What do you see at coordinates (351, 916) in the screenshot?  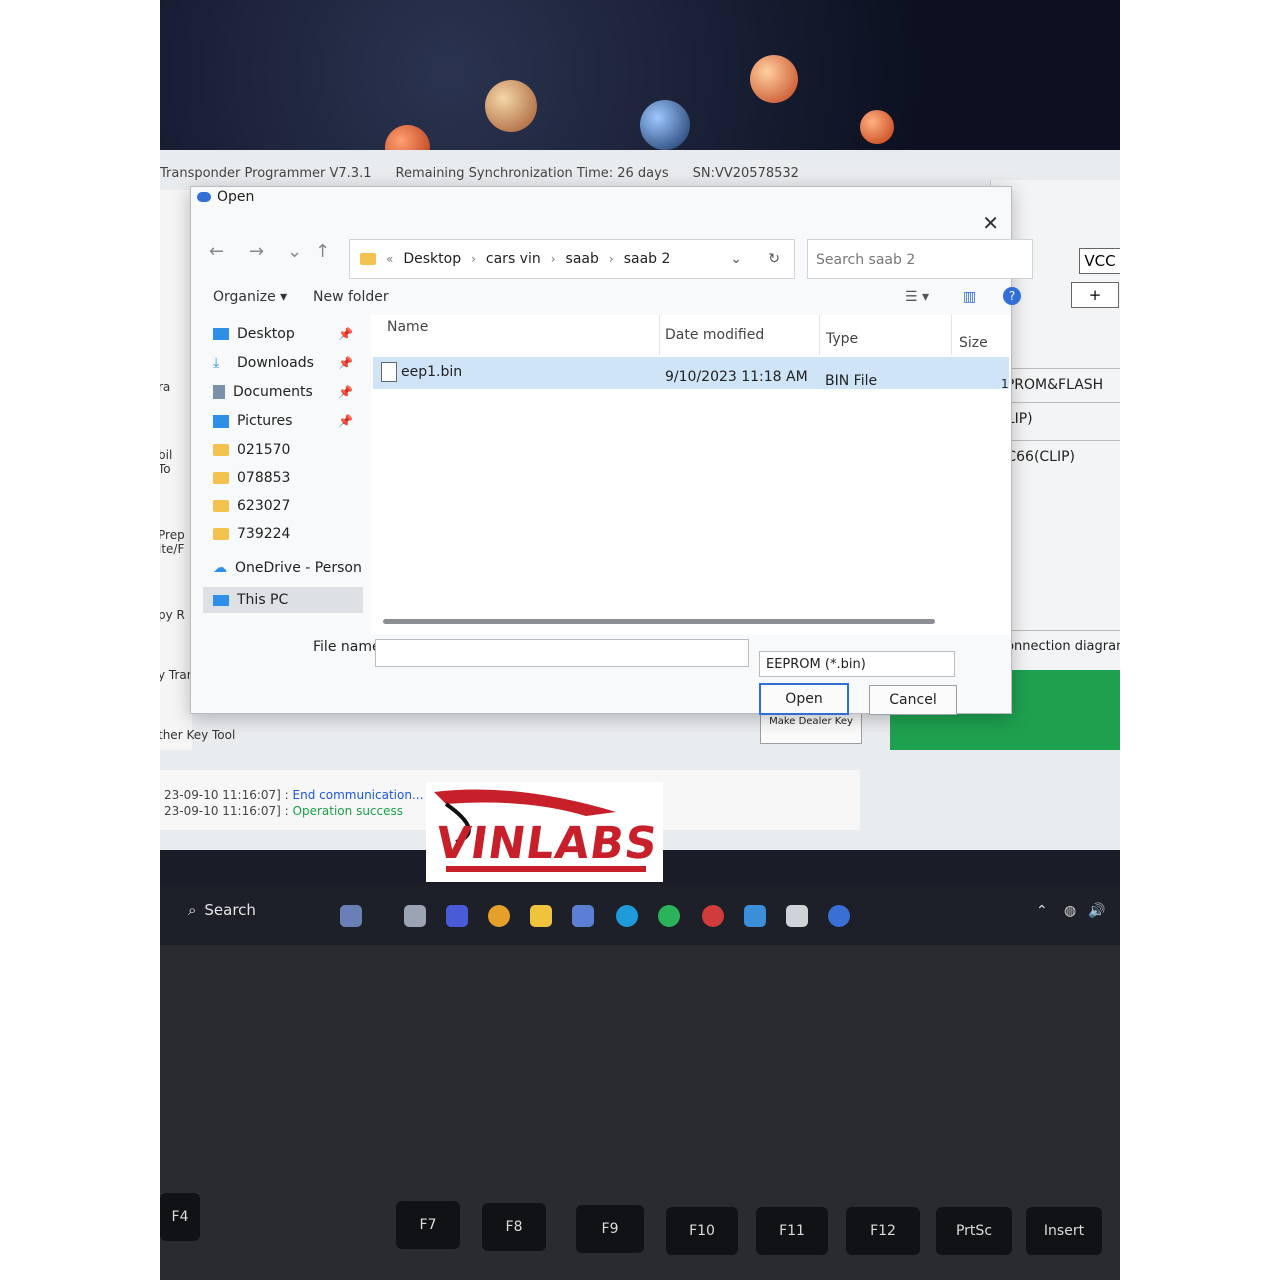 I see `widgets-icon` at bounding box center [351, 916].